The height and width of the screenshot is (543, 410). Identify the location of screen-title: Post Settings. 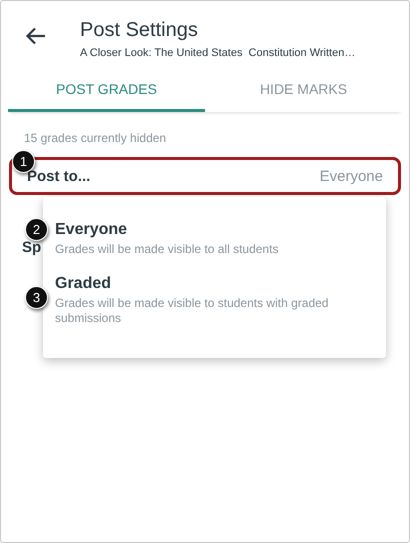
(139, 30).